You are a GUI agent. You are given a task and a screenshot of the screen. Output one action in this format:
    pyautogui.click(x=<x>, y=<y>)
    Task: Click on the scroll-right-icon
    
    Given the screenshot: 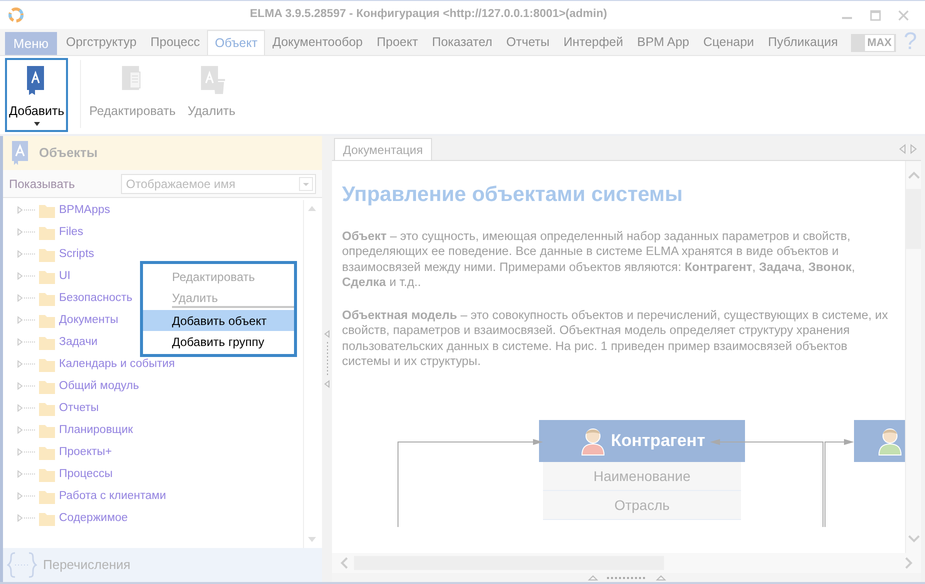 What is the action you would take?
    pyautogui.click(x=909, y=563)
    